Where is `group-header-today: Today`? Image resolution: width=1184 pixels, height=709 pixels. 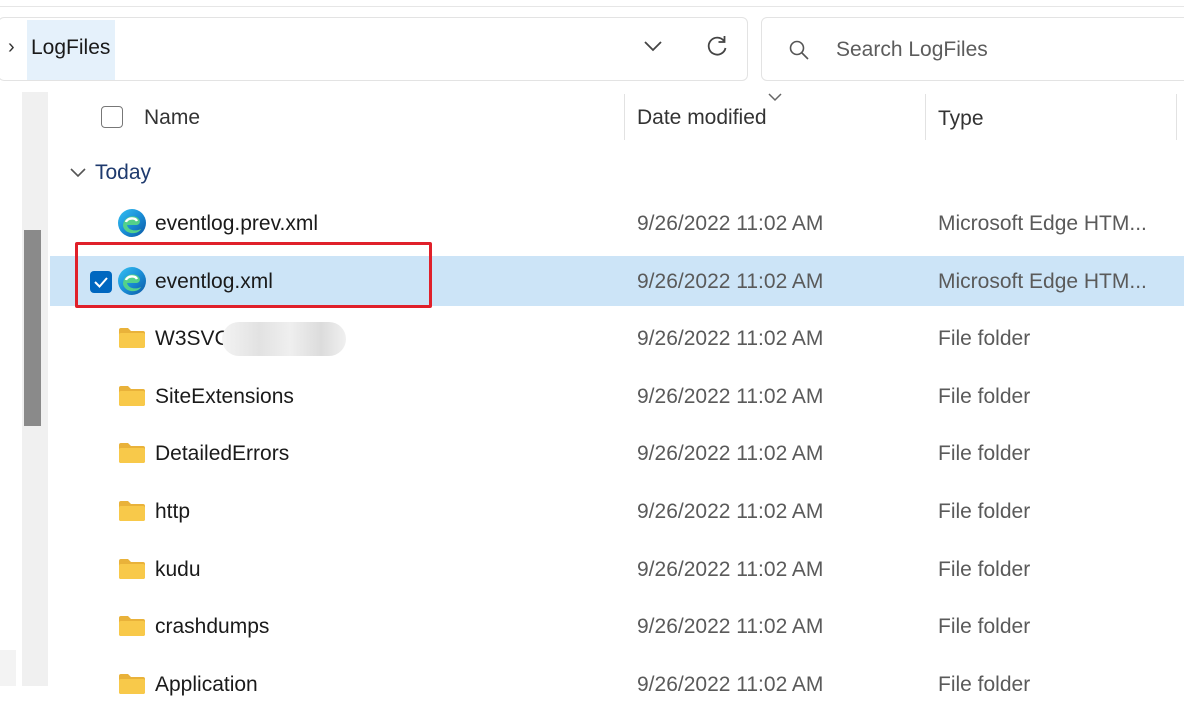 group-header-today: Today is located at coordinates (123, 173).